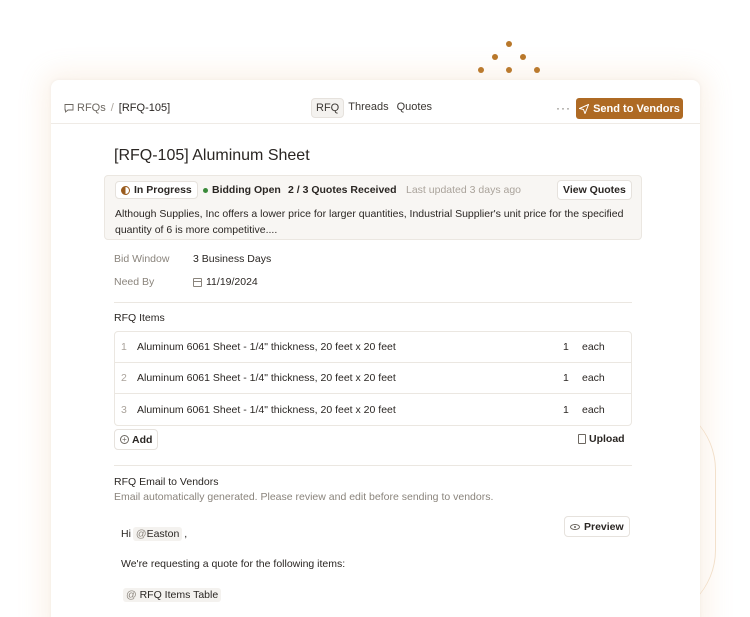  I want to click on add-item-label: Add, so click(142, 439).